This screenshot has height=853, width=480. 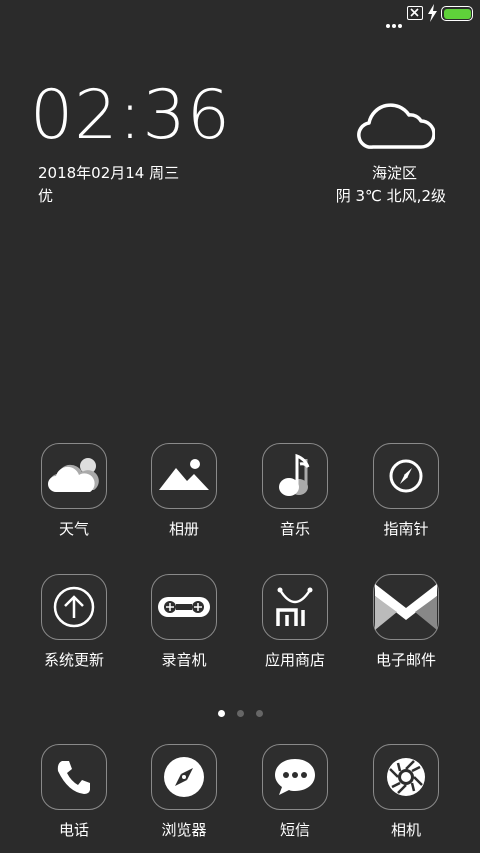 What do you see at coordinates (432, 15) in the screenshot?
I see `bolt-icon` at bounding box center [432, 15].